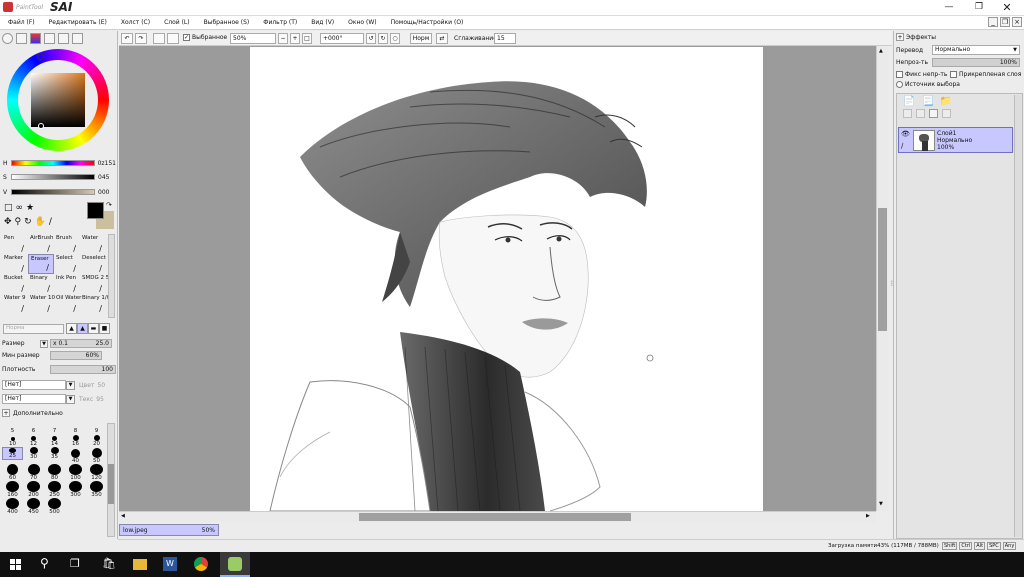 This screenshot has width=1024, height=577. I want to click on tool-eraser: Eraser ∕, so click(41, 264).